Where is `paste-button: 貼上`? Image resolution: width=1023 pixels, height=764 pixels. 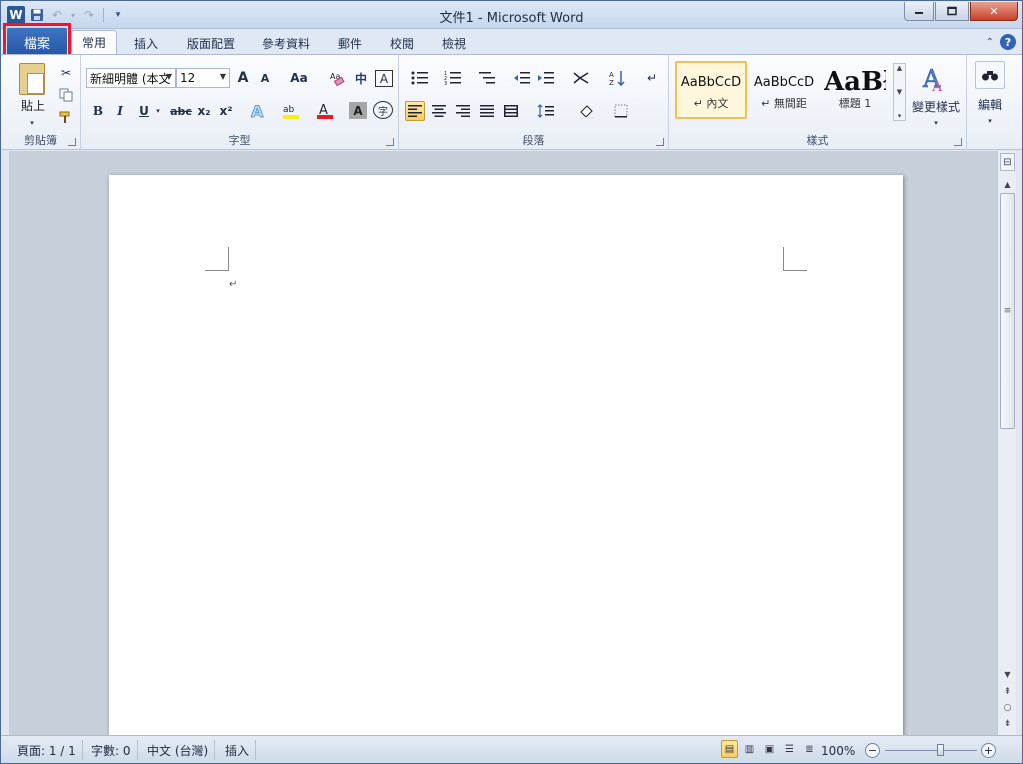 paste-button: 貼上 is located at coordinates (33, 105).